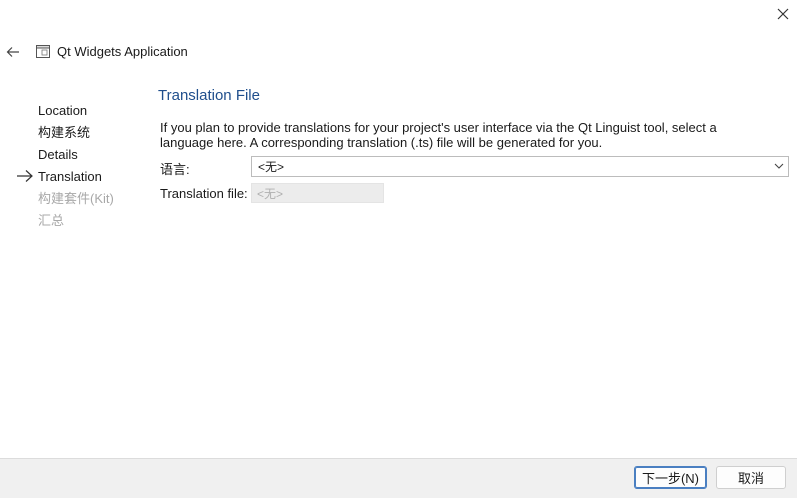 This screenshot has width=797, height=498. Describe the element at coordinates (270, 193) in the screenshot. I see `translation-file-value: <无>` at that location.